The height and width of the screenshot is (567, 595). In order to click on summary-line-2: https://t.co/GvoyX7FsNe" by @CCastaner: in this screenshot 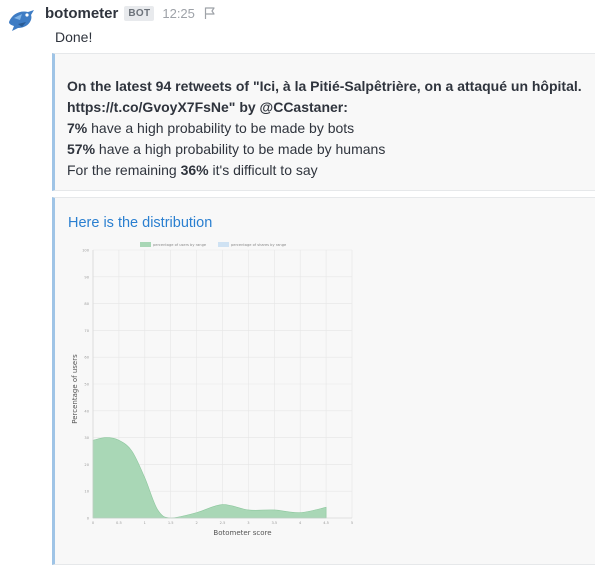, I will do `click(207, 107)`.